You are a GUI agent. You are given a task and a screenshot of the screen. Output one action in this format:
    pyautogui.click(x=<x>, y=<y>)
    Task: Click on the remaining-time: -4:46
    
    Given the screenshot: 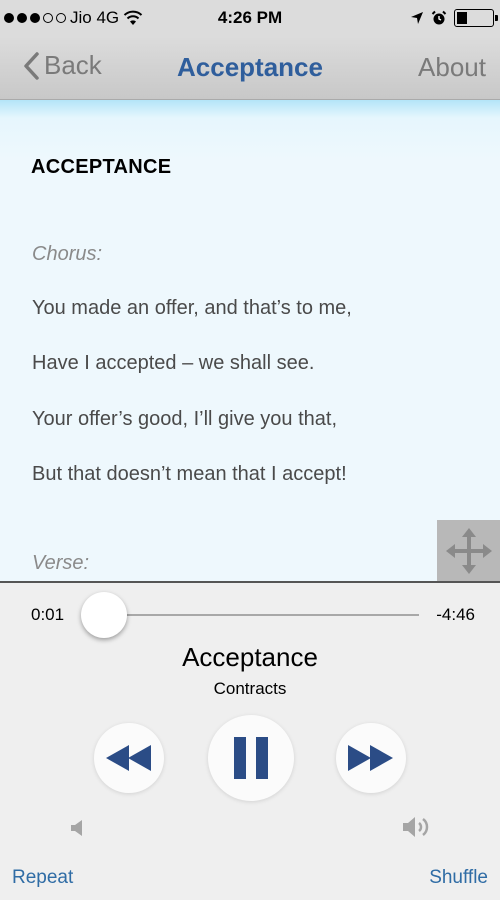 What is the action you would take?
    pyautogui.click(x=455, y=614)
    